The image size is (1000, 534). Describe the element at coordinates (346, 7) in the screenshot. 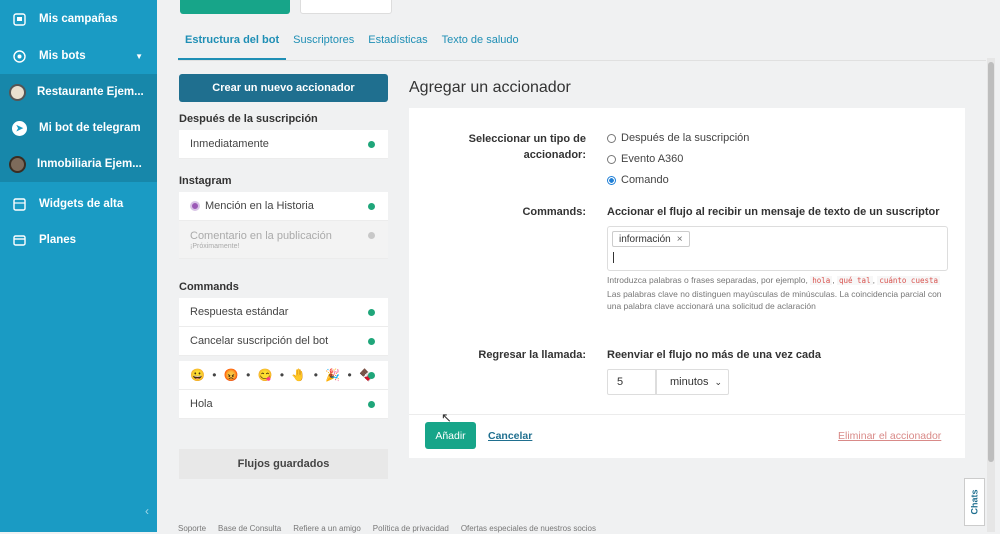

I see `chat-bot-button` at that location.